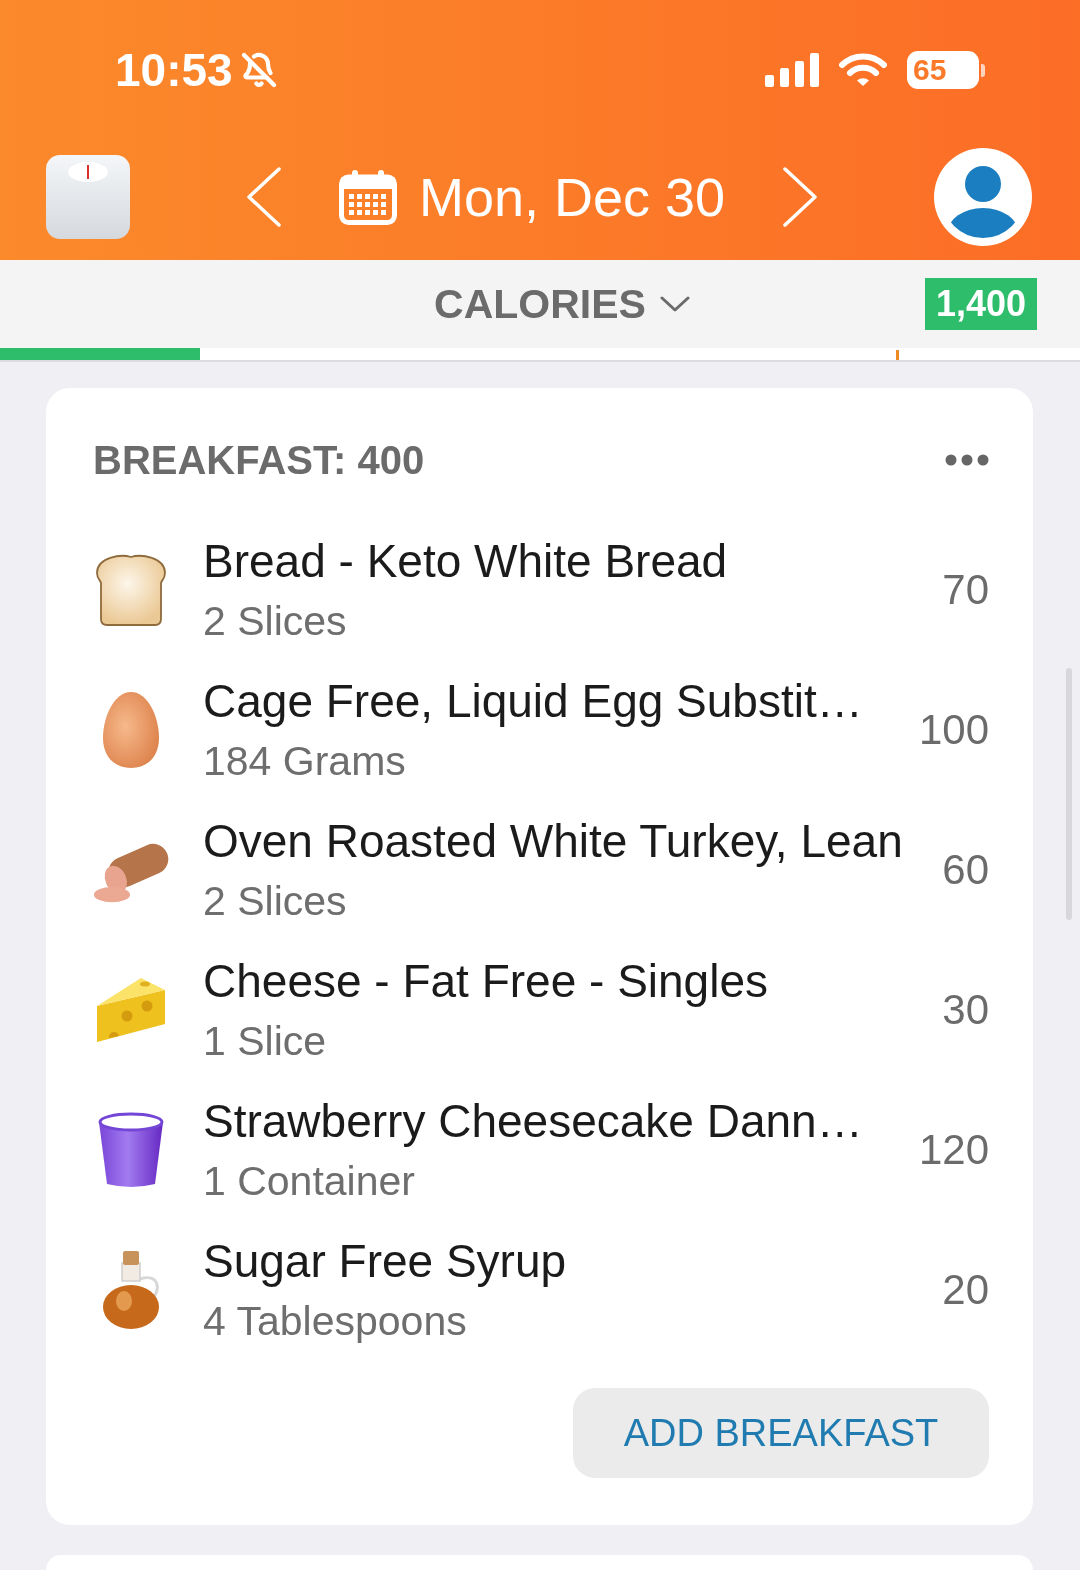 The image size is (1080, 1570). Describe the element at coordinates (335, 1321) in the screenshot. I see `serving-size: 4 Tablespoons` at that location.